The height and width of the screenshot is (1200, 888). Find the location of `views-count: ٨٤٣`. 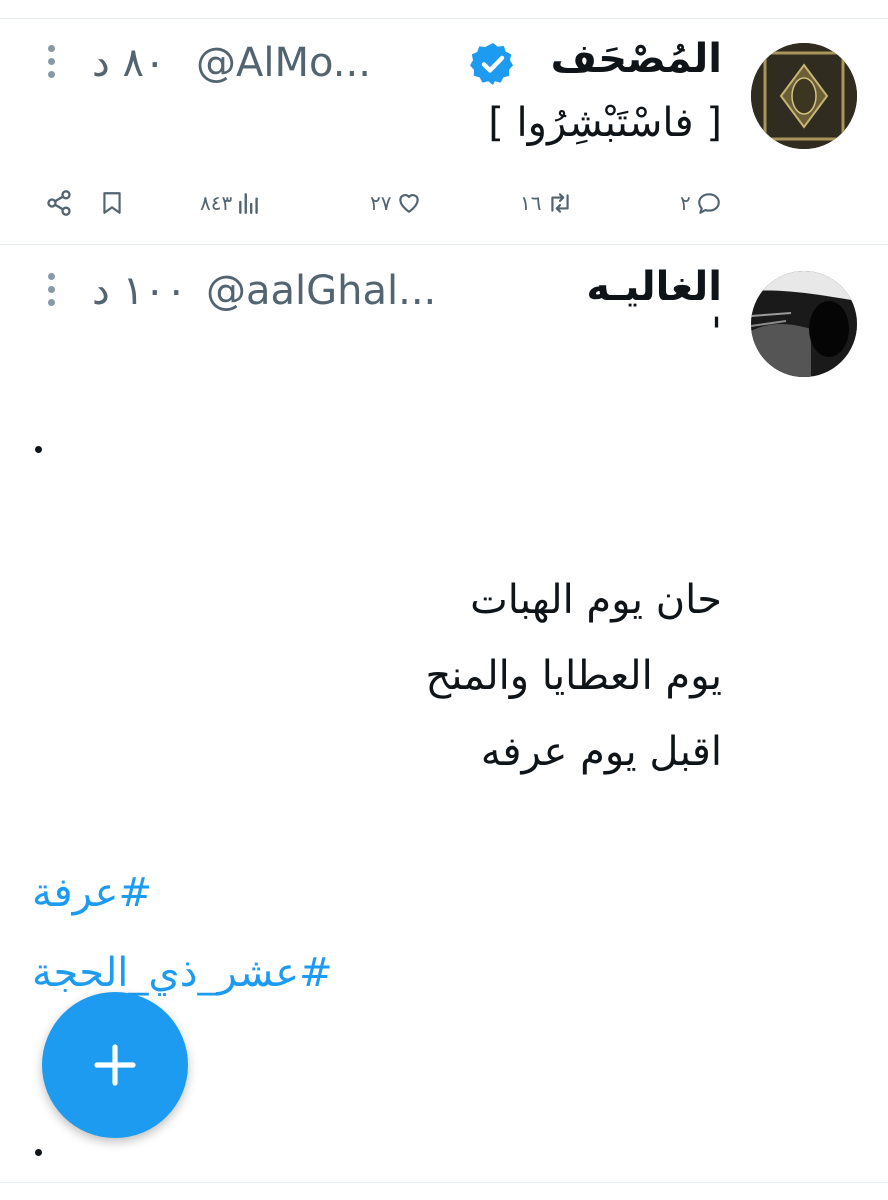

views-count: ٨٤٣ is located at coordinates (216, 203).